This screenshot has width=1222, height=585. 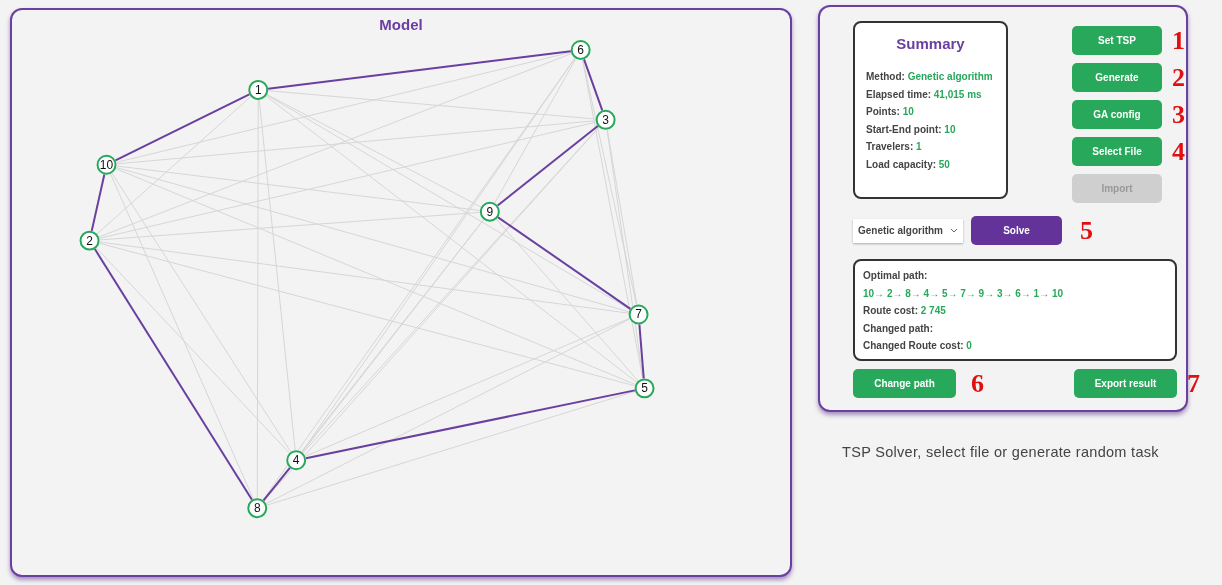 What do you see at coordinates (1178, 77) in the screenshot?
I see `step-number: 2` at bounding box center [1178, 77].